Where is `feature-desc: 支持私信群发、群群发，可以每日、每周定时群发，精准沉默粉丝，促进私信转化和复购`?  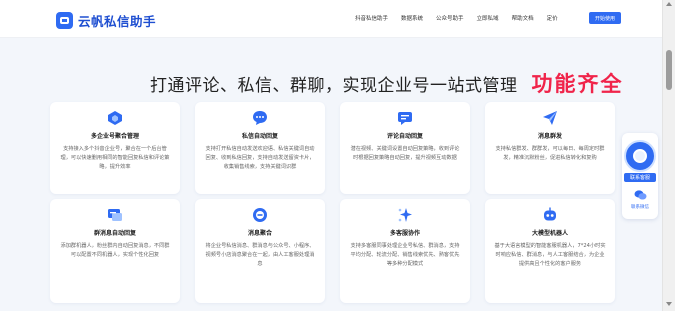 feature-desc: 支持私信群发、群群发，可以每日、每周定时群发，精准沉默粉丝，促进私信转化和复购 is located at coordinates (550, 154).